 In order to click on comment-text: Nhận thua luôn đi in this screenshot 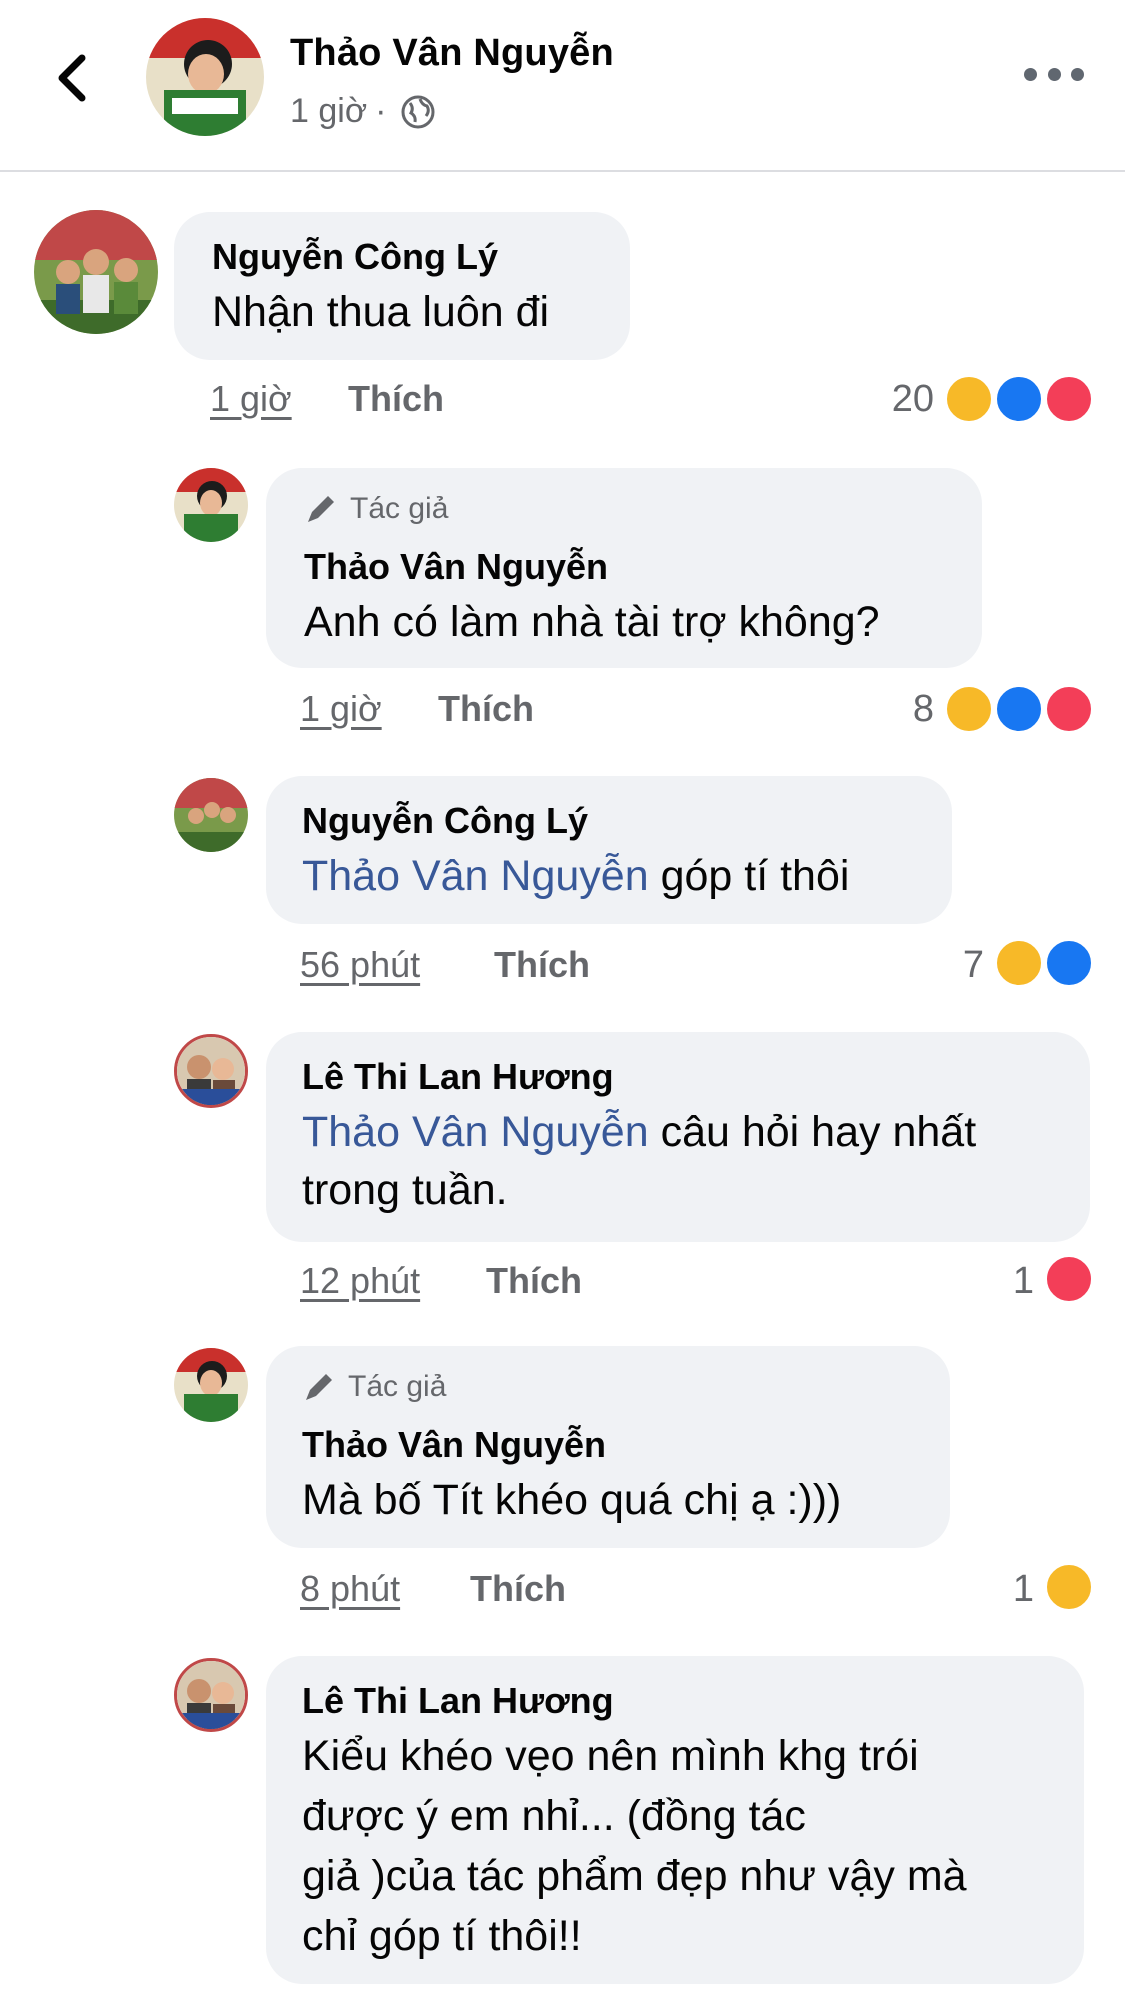, I will do `click(381, 312)`.